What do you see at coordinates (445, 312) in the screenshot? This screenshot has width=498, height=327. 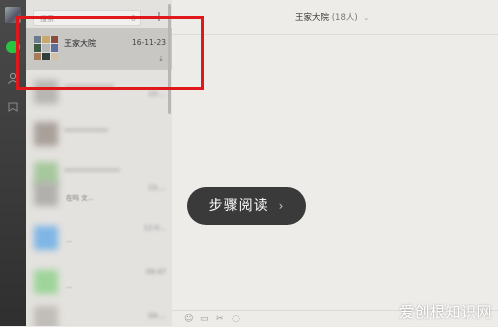 I see `watermark: 爱创根知识网` at bounding box center [445, 312].